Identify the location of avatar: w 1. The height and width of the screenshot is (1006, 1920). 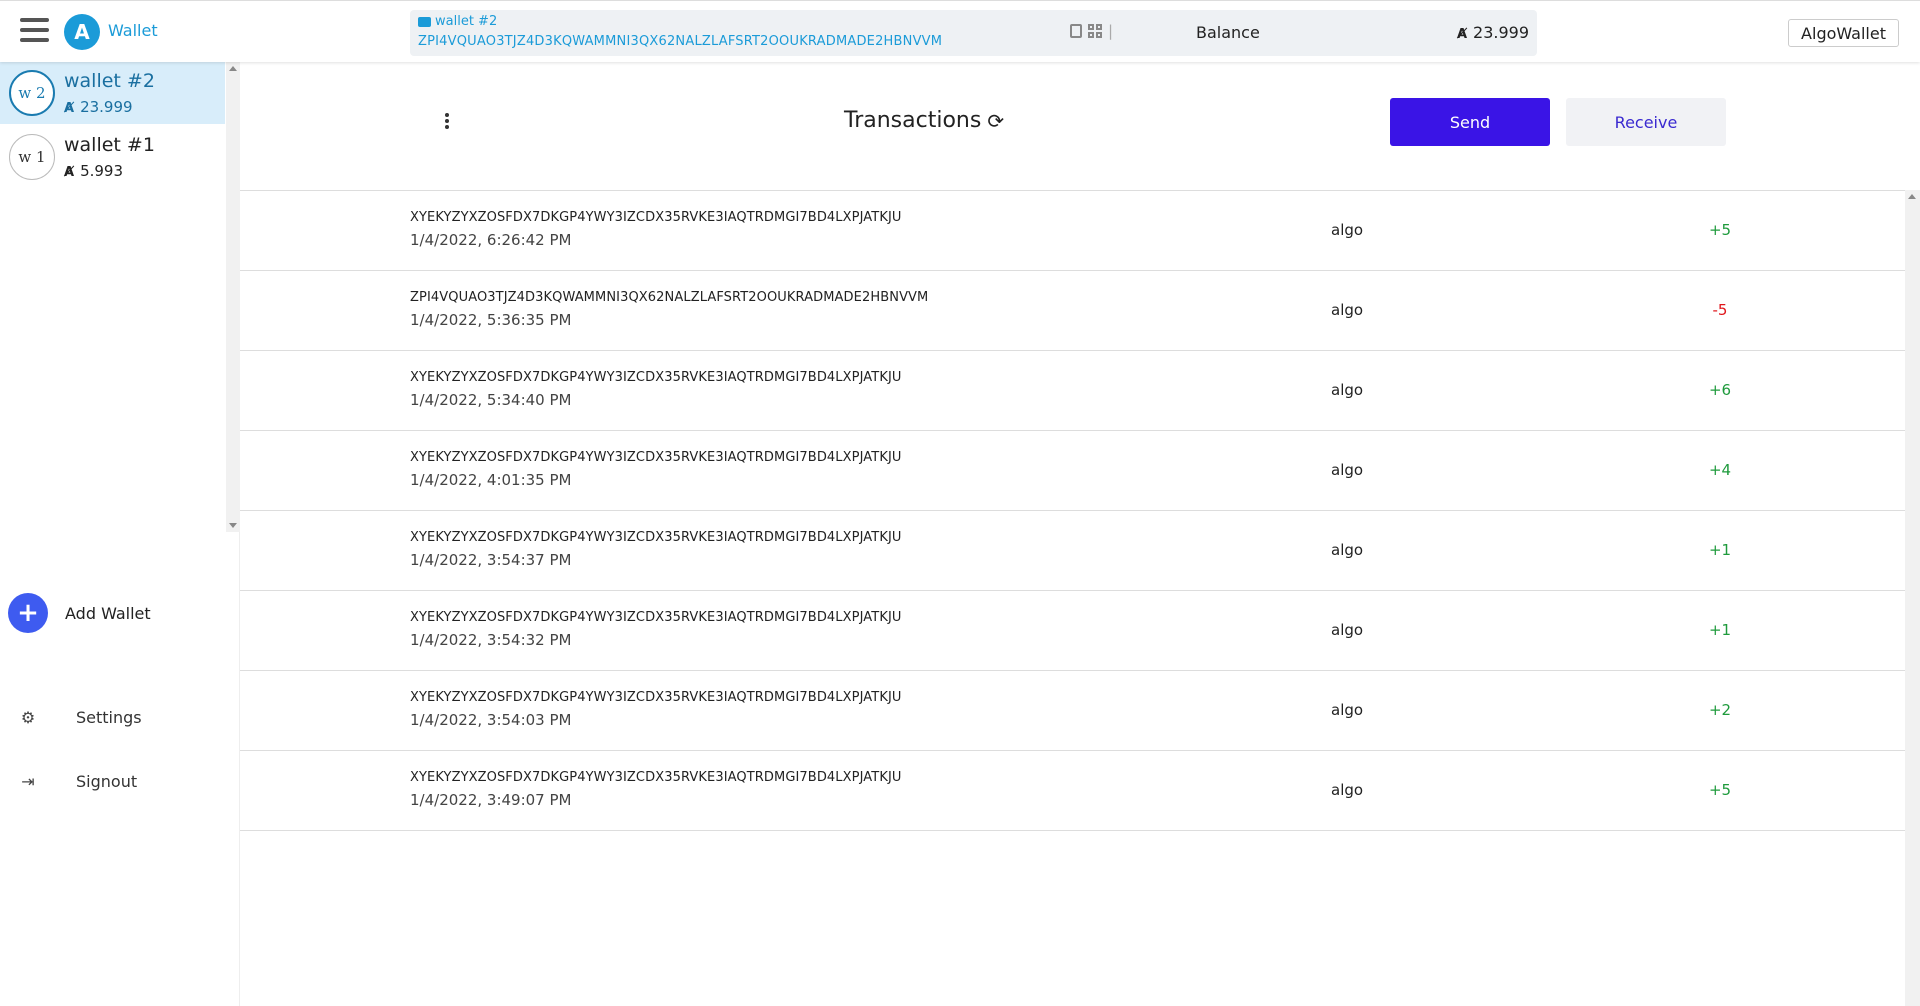
(32, 157).